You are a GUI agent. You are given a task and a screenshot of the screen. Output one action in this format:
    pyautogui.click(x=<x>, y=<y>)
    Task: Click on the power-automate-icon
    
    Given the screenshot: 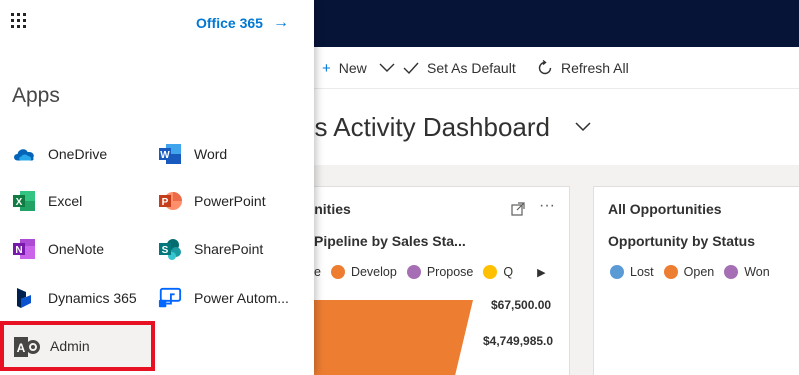 What is the action you would take?
    pyautogui.click(x=170, y=298)
    